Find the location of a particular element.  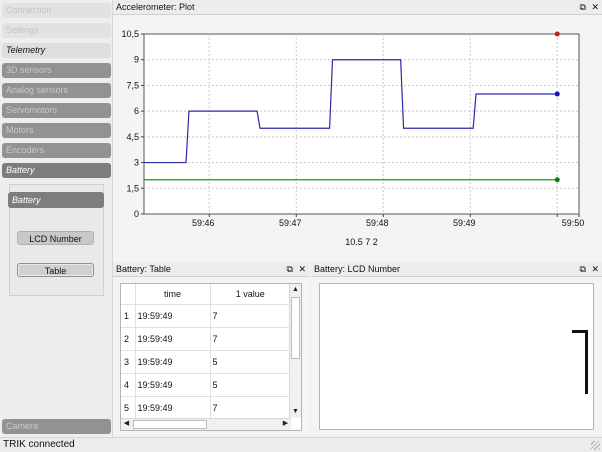

y-tick-label: 1,5 is located at coordinates (132, 188).